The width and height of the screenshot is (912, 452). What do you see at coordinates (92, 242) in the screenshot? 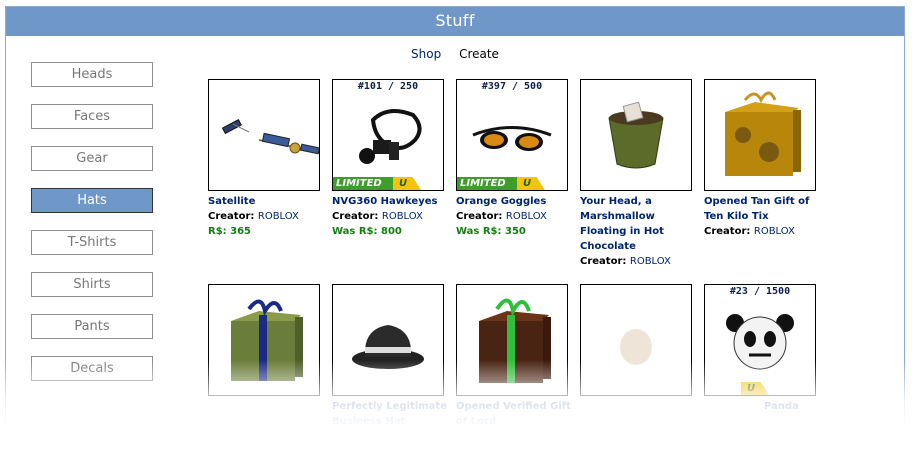
I see `sidebar-item-t-shirts: T-Shirts` at bounding box center [92, 242].